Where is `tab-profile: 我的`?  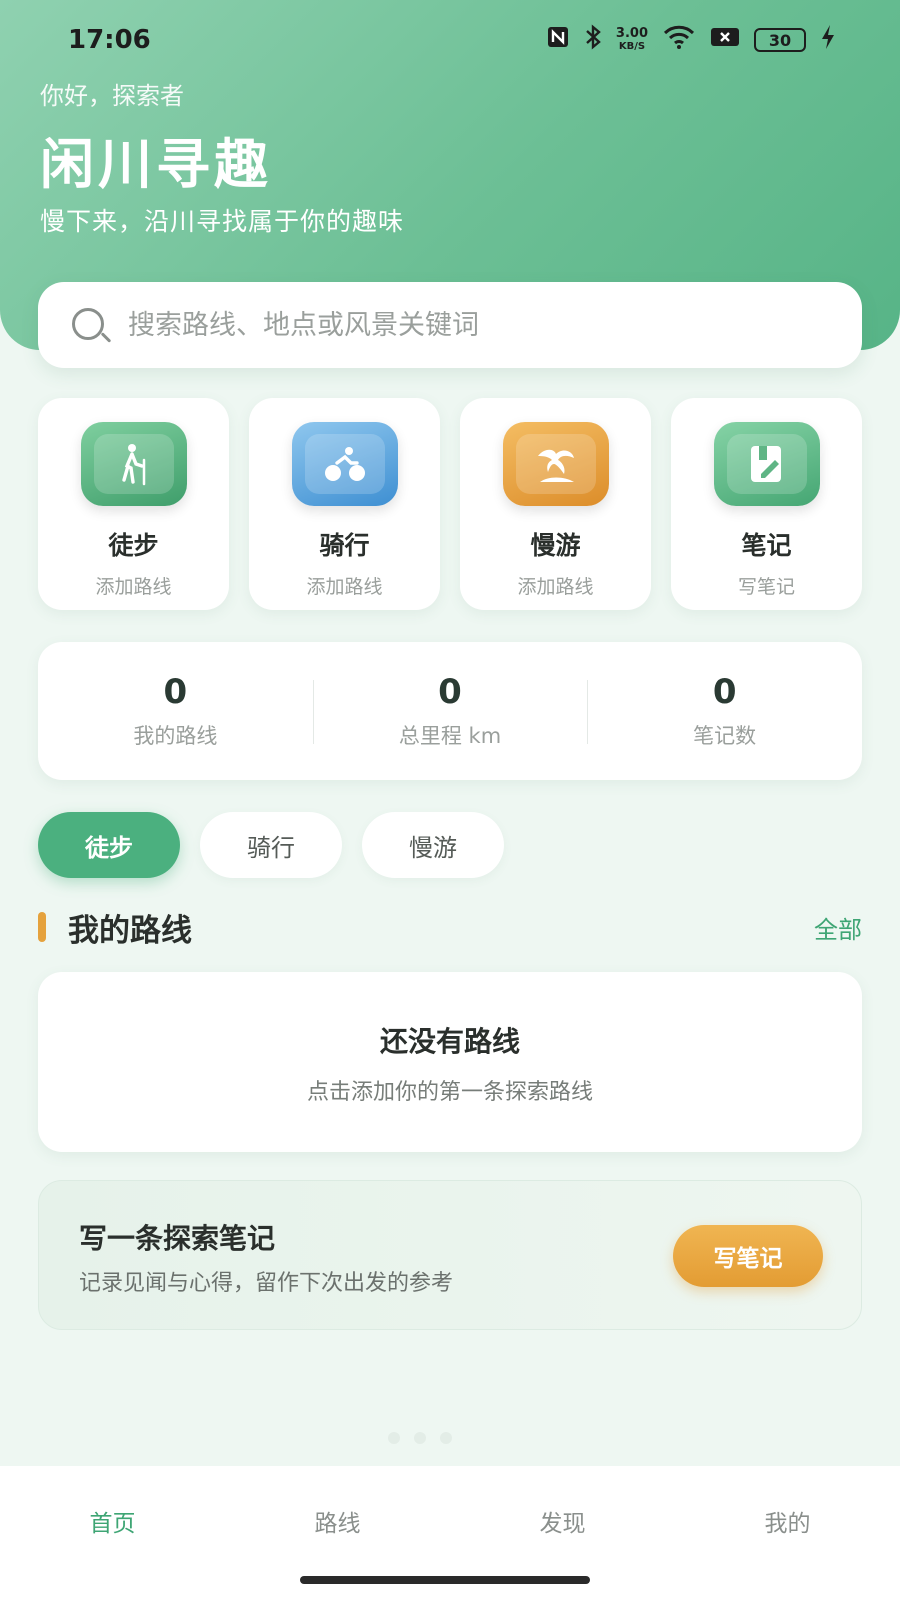 tab-profile: 我的 is located at coordinates (787, 1533).